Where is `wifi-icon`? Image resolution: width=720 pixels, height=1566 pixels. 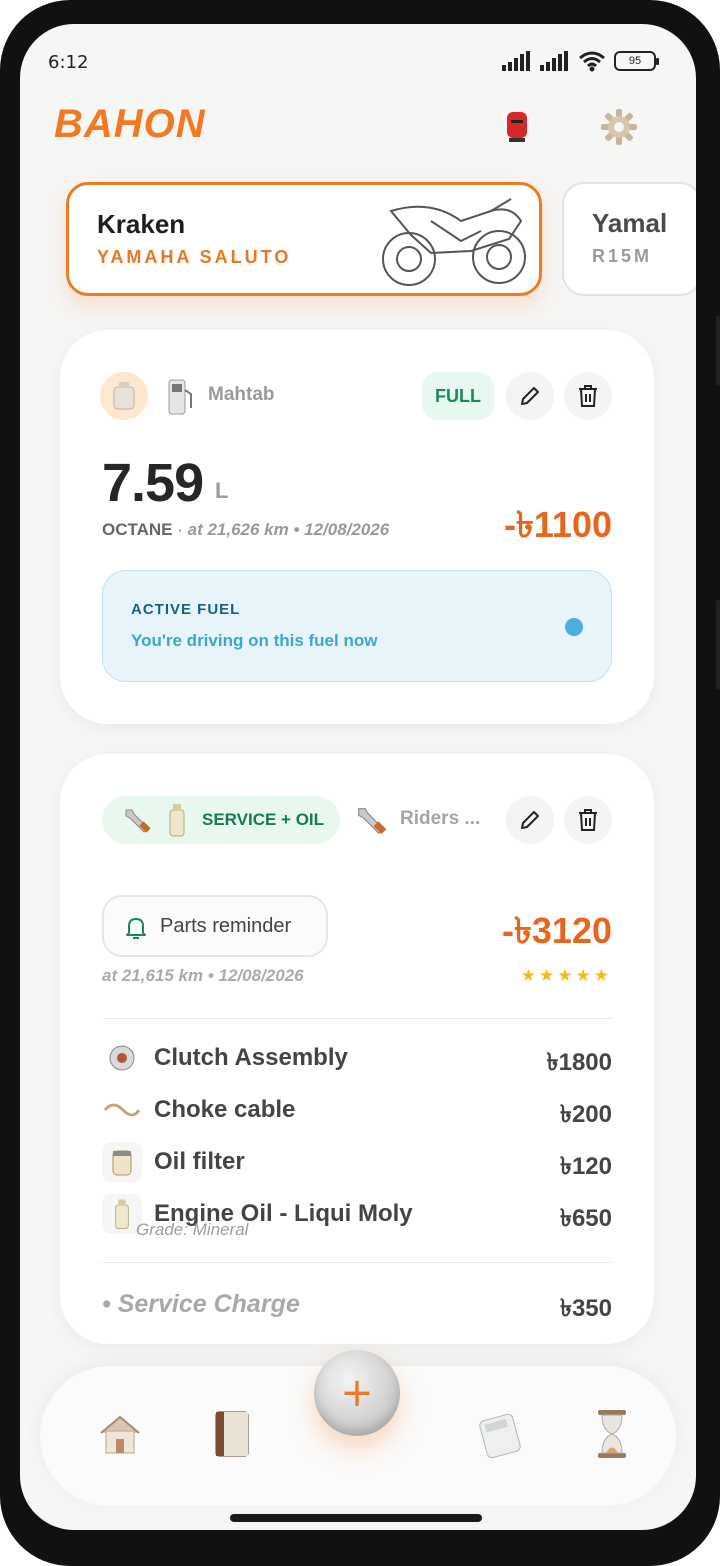
wifi-icon is located at coordinates (592, 61).